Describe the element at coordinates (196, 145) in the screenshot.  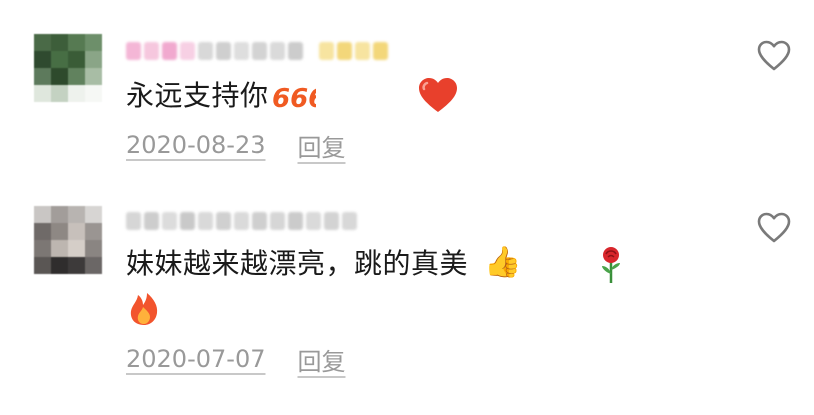
I see `comment-date: 2020-08-23` at that location.